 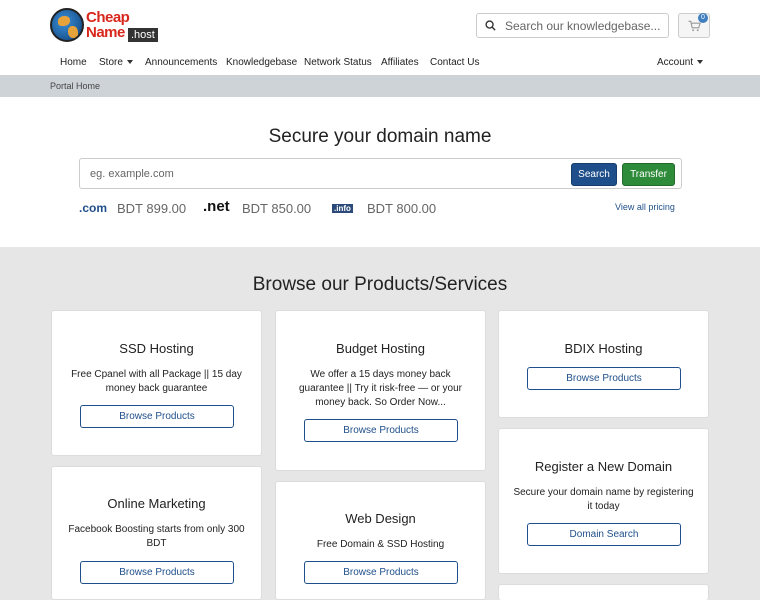 I want to click on domain-transfer-button: Transfer, so click(x=648, y=174).